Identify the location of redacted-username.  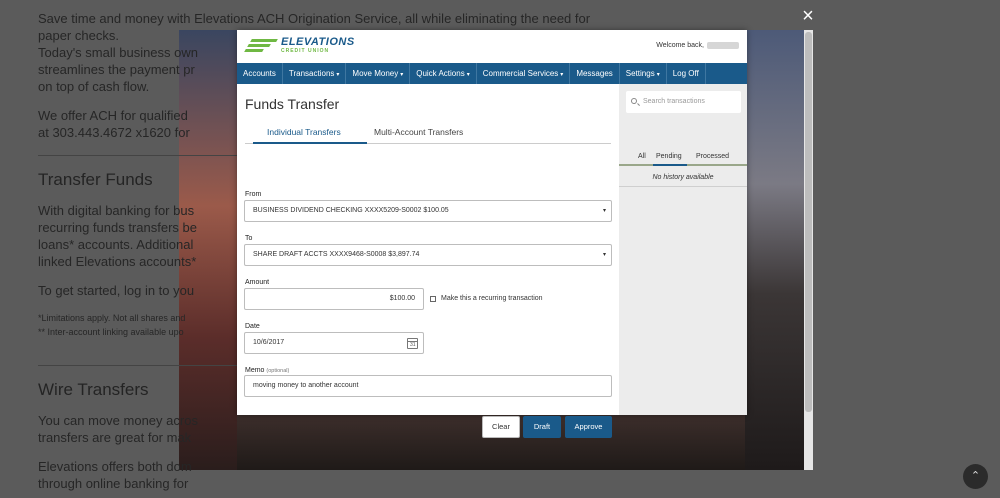
(723, 45).